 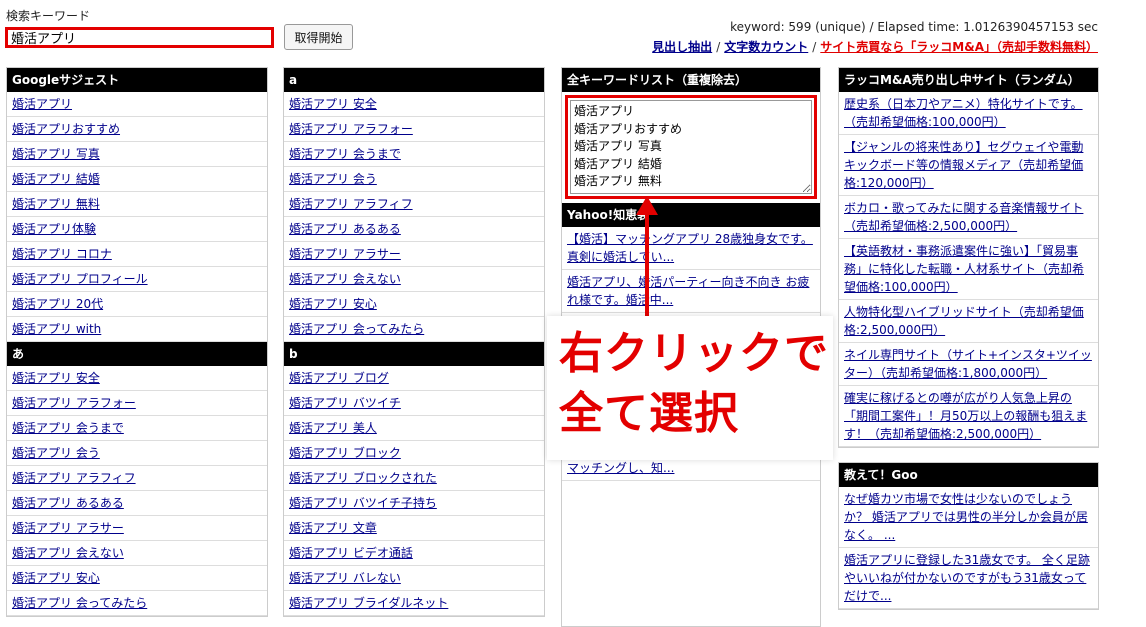 What do you see at coordinates (56, 154) in the screenshot?
I see `keyword-item-link: 婚活アプリ 写真` at bounding box center [56, 154].